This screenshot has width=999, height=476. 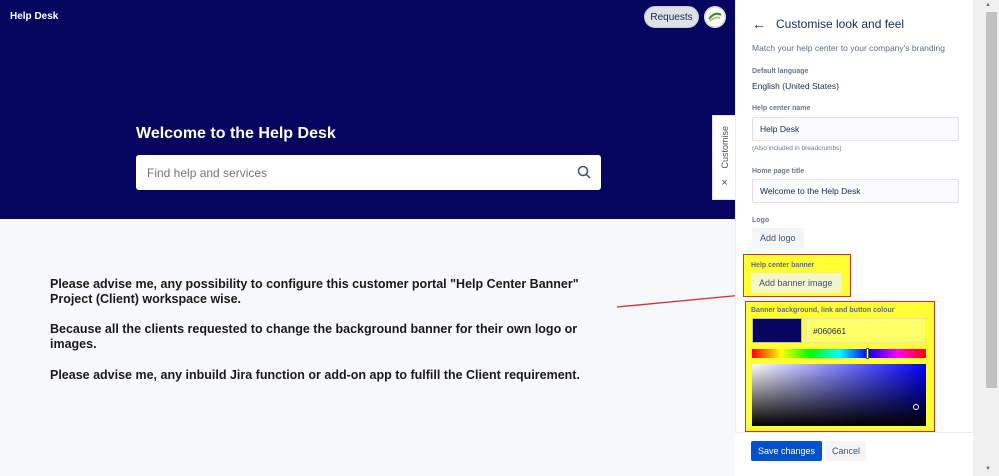 I want to click on customise-tab: Customise ×, so click(x=724, y=157).